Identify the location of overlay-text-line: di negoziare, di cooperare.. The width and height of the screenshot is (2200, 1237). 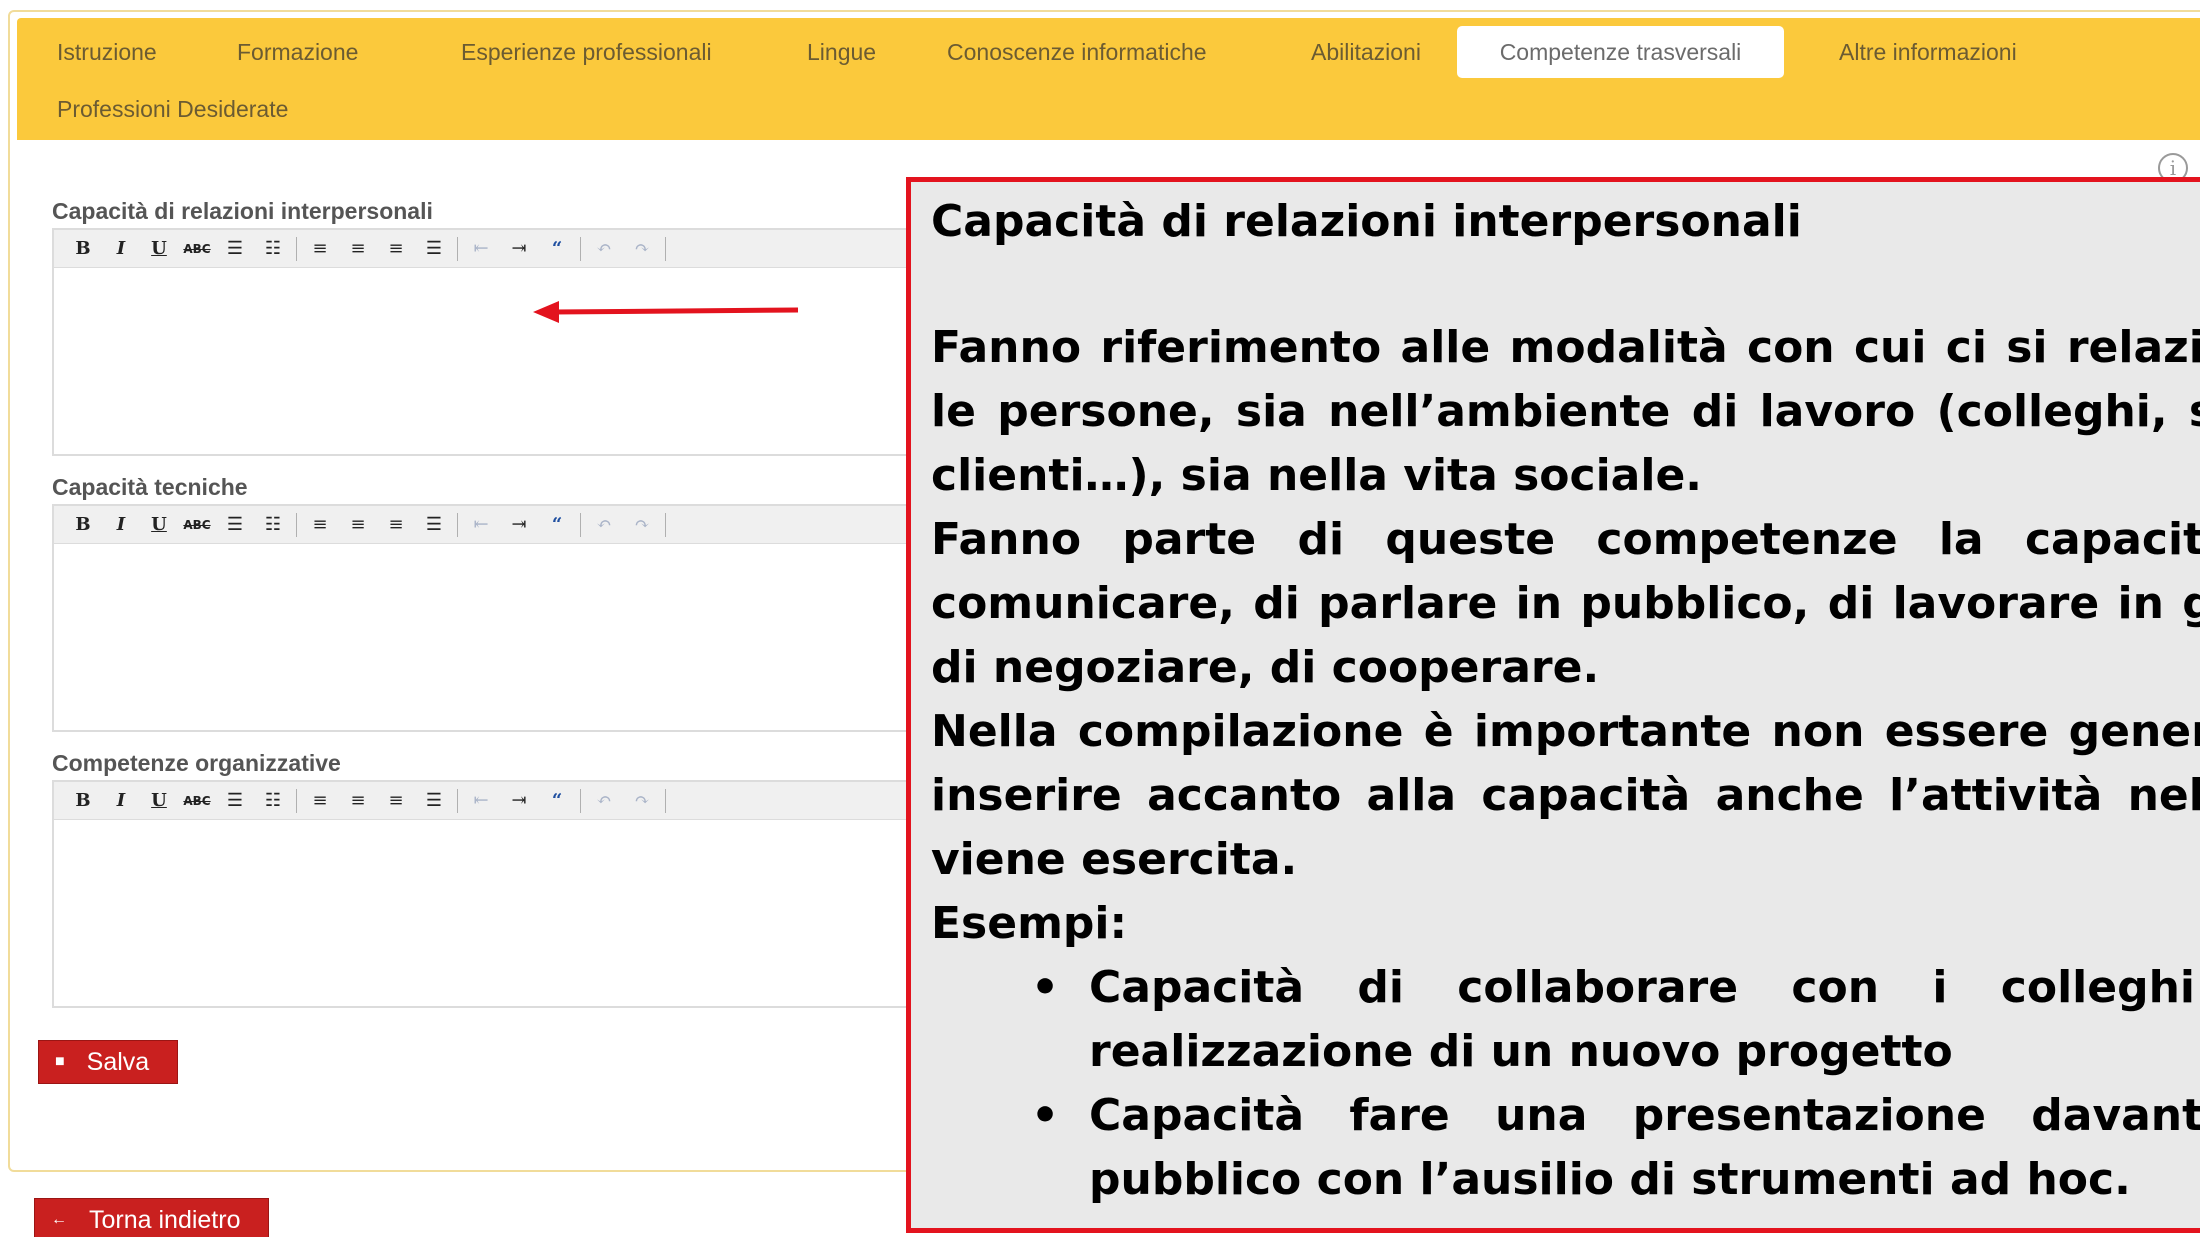
(1265, 667).